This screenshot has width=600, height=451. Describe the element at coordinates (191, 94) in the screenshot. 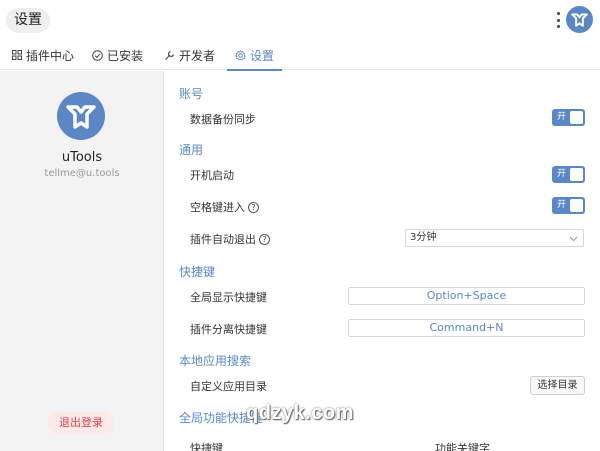

I see `section-account: 账号` at that location.